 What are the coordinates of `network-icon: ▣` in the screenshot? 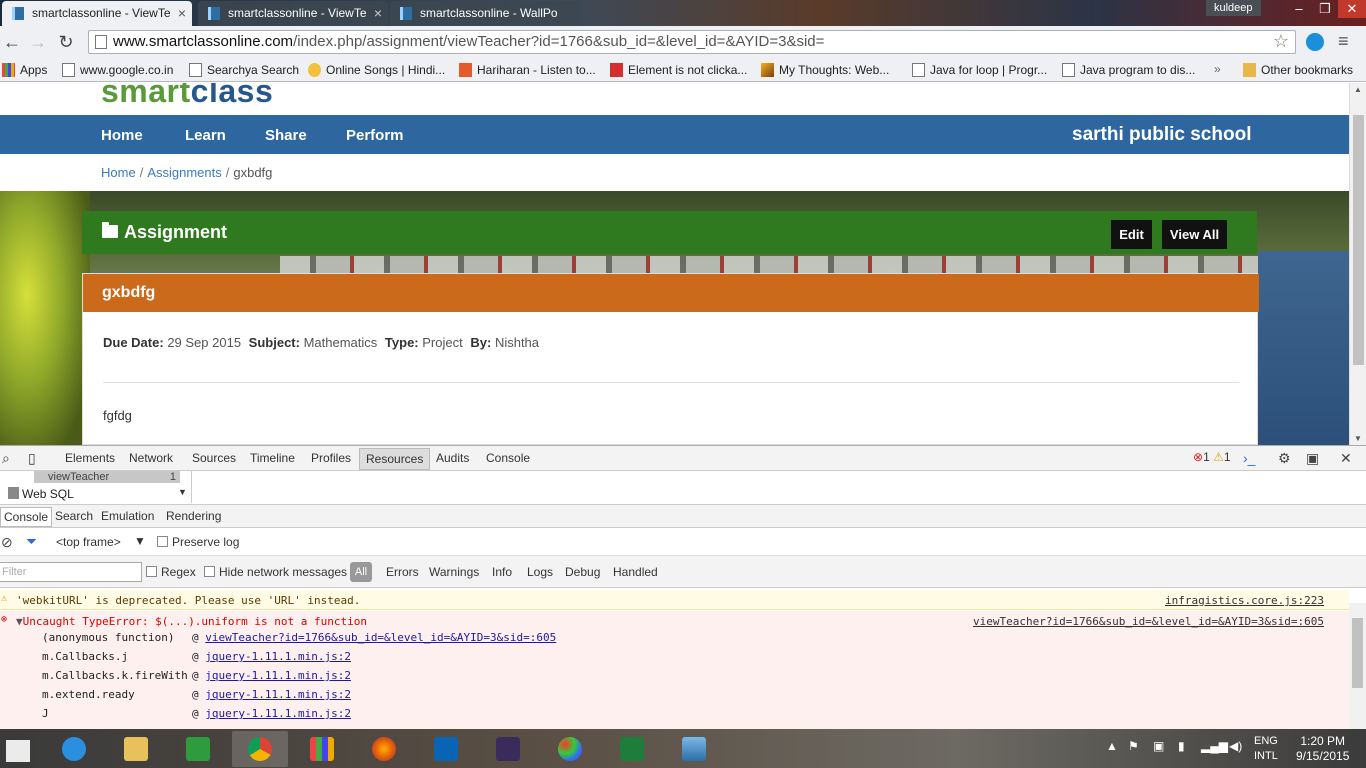 It's located at (1158, 746).